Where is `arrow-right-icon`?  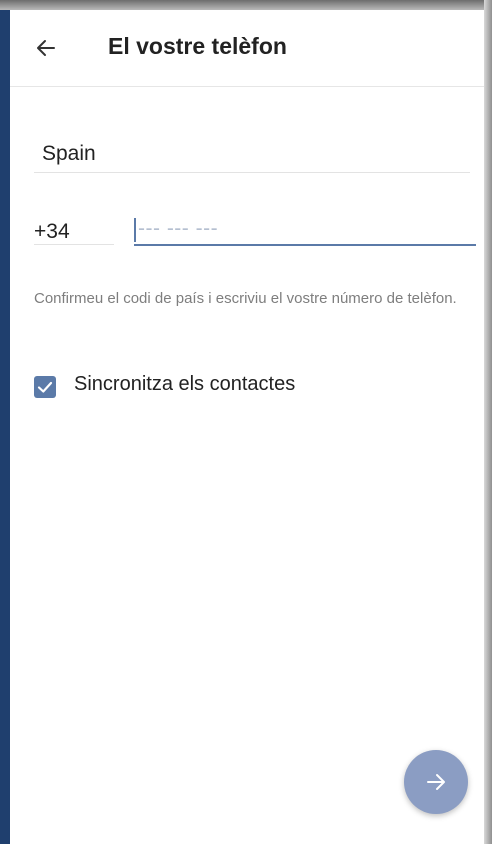 arrow-right-icon is located at coordinates (436, 782).